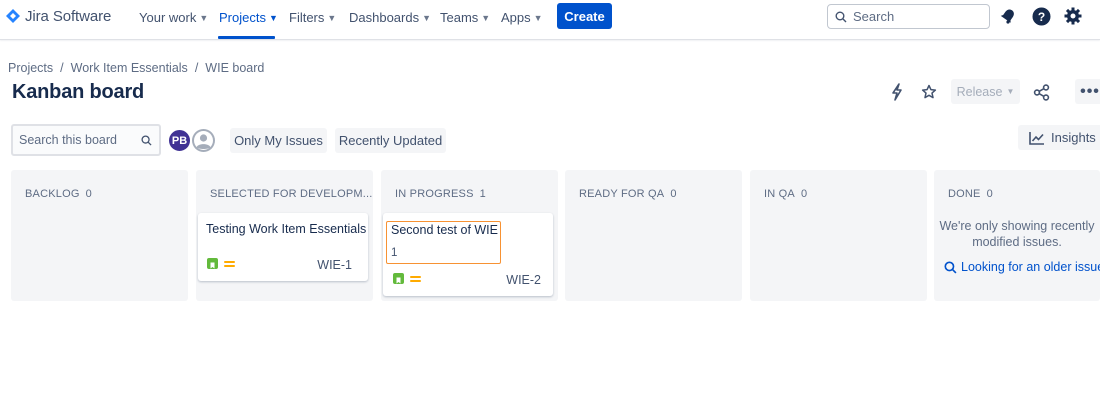  What do you see at coordinates (838, 235) in the screenshot?
I see `column-in-qa: IN QA 0` at bounding box center [838, 235].